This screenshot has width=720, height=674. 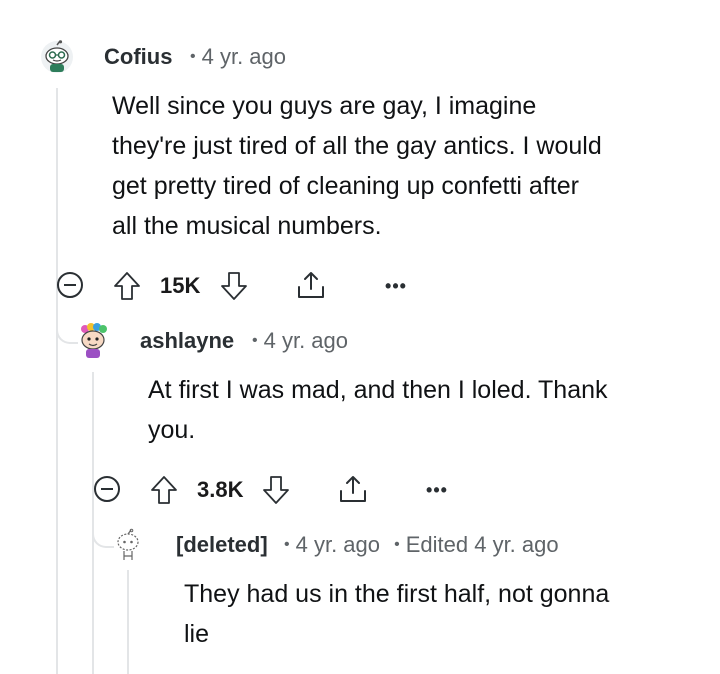 I want to click on snoo-glasses-avatar-icon, so click(x=57, y=57).